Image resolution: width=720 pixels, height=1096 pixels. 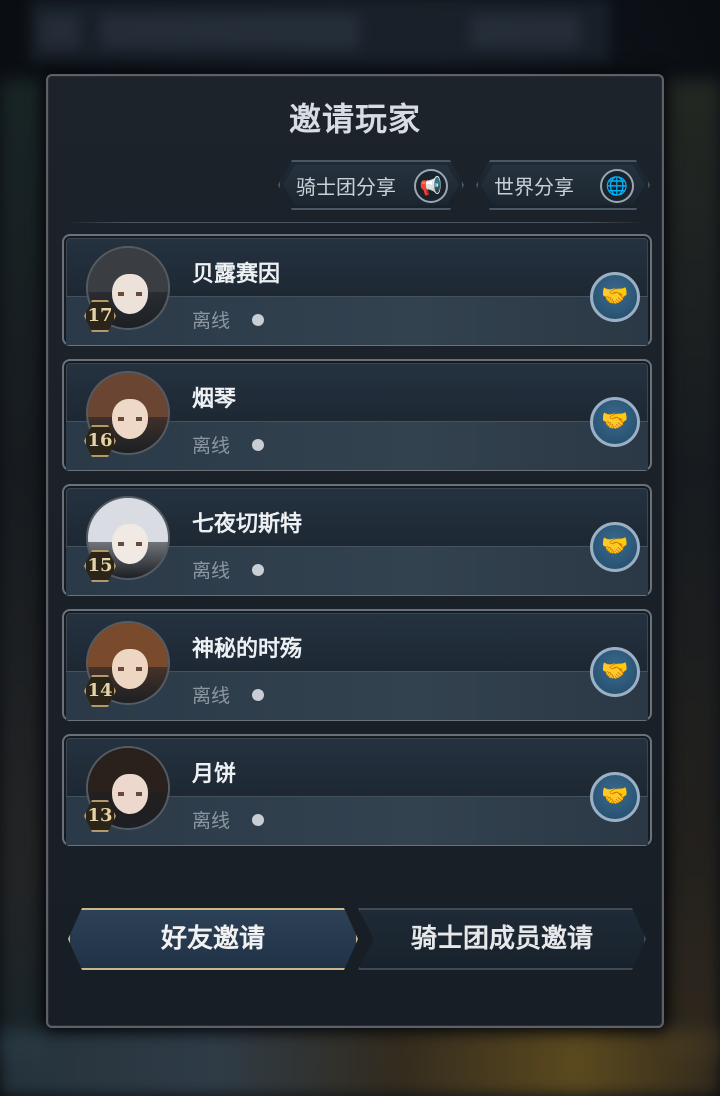 What do you see at coordinates (357, 540) in the screenshot?
I see `player-row: 15 七夜切斯特 离线 🤝` at bounding box center [357, 540].